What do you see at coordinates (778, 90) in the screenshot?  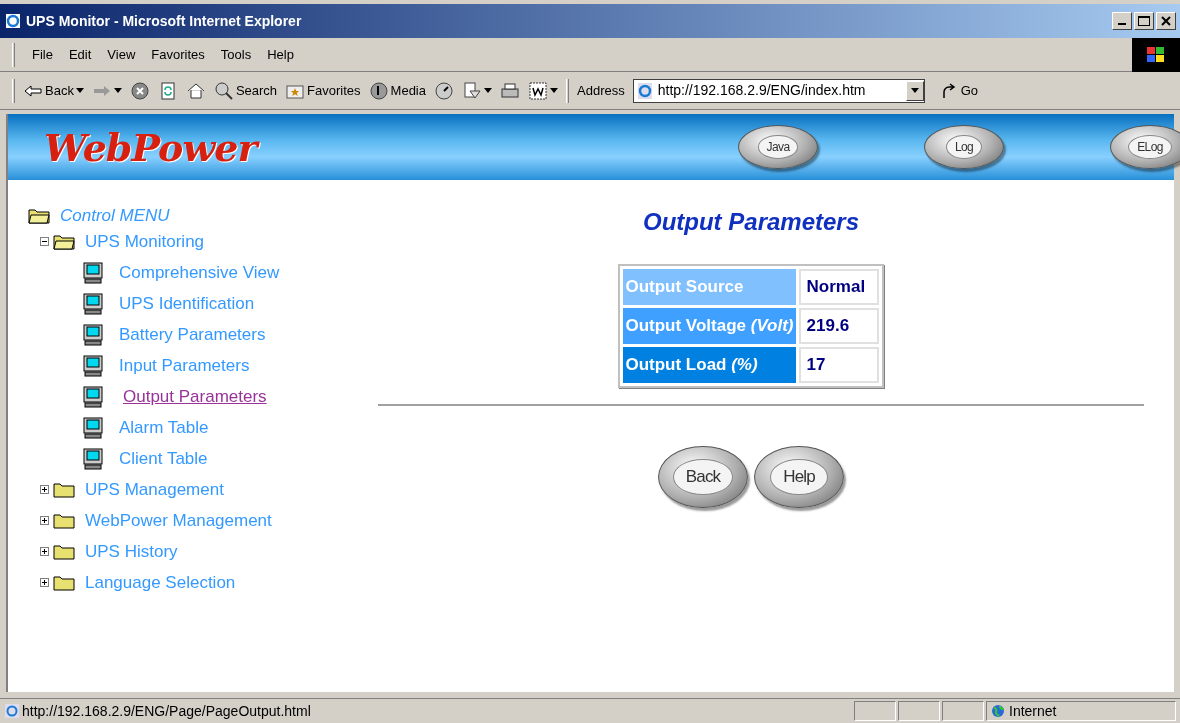 I see `address-field: http://192.168.2.9/ENG/index.htm` at bounding box center [778, 90].